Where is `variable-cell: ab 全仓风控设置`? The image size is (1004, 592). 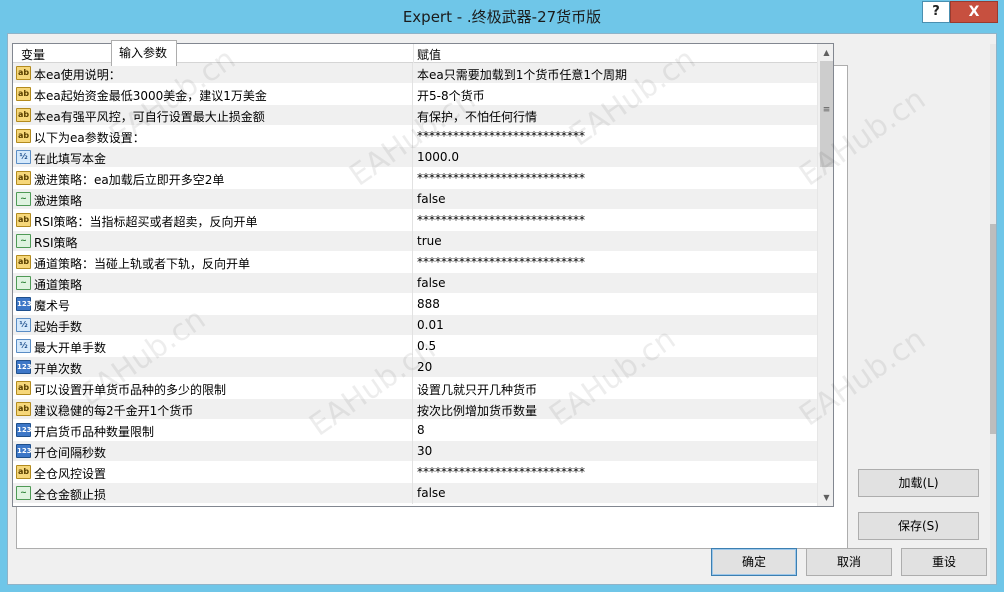 variable-cell: ab 全仓风控设置 is located at coordinates (213, 472).